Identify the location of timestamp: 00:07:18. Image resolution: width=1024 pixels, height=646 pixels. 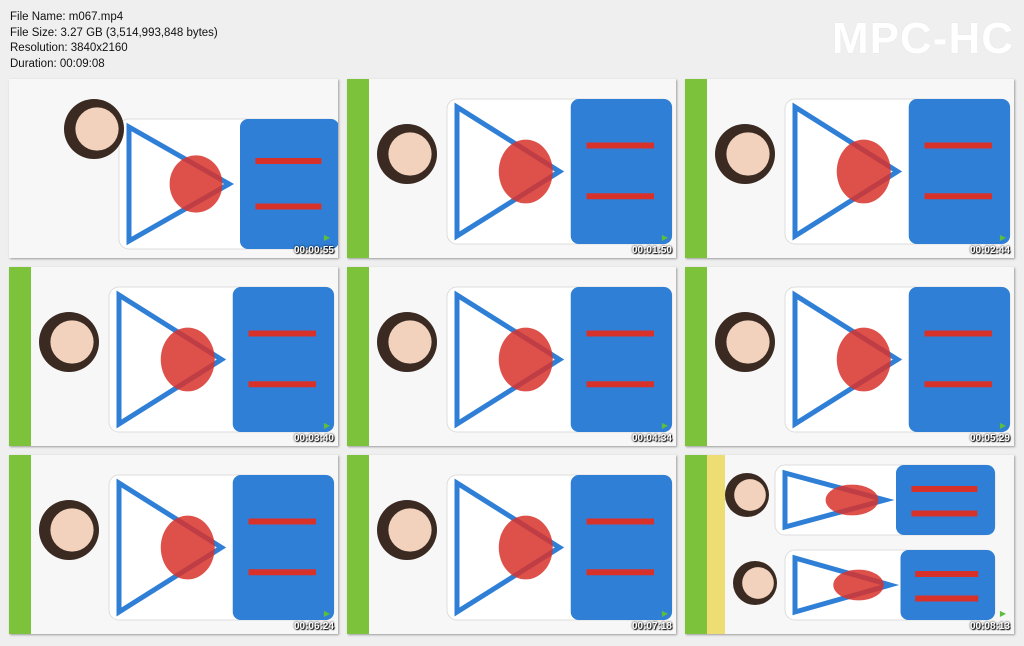
(651, 626).